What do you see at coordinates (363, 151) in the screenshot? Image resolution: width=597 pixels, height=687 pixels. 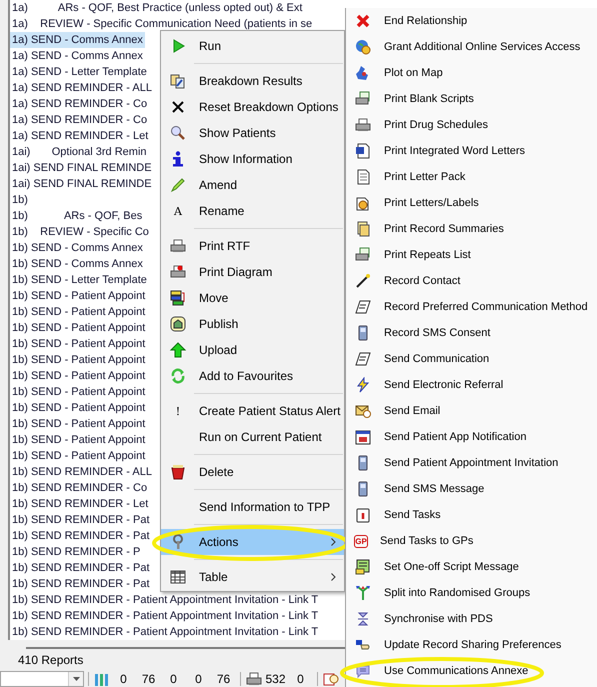 I see `document-icon` at bounding box center [363, 151].